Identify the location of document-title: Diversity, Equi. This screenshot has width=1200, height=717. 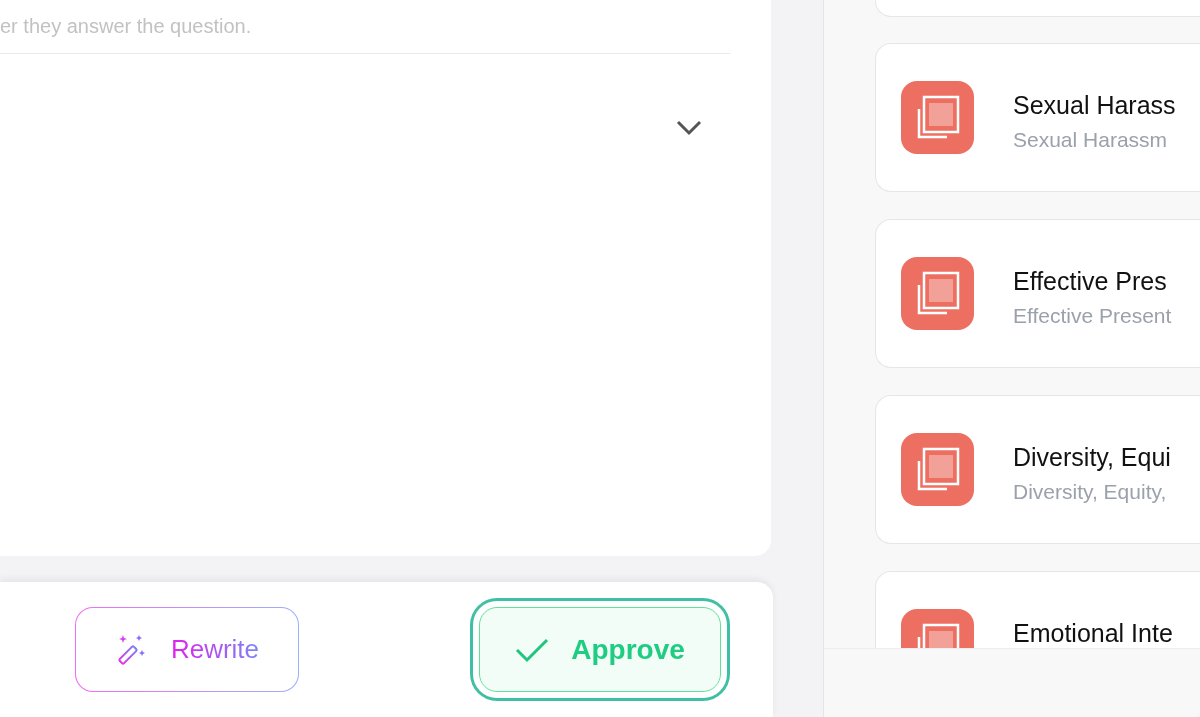
(1092, 457).